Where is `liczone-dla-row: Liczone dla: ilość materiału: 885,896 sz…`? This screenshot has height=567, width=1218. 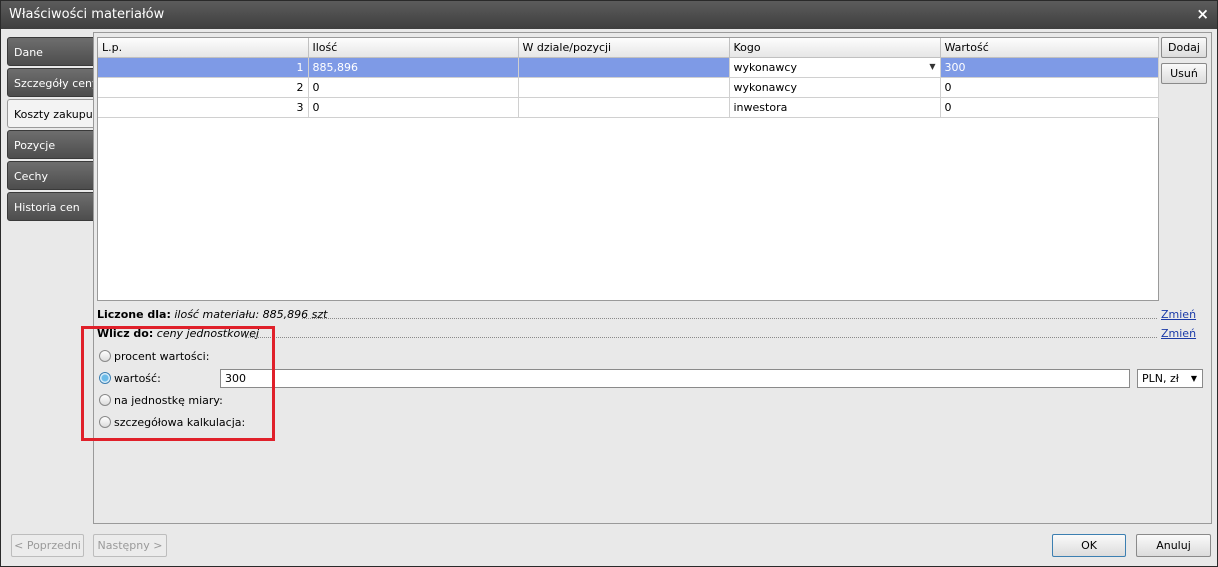
liczone-dla-row: Liczone dla: ilość materiału: 885,896 sz… is located at coordinates (647, 316).